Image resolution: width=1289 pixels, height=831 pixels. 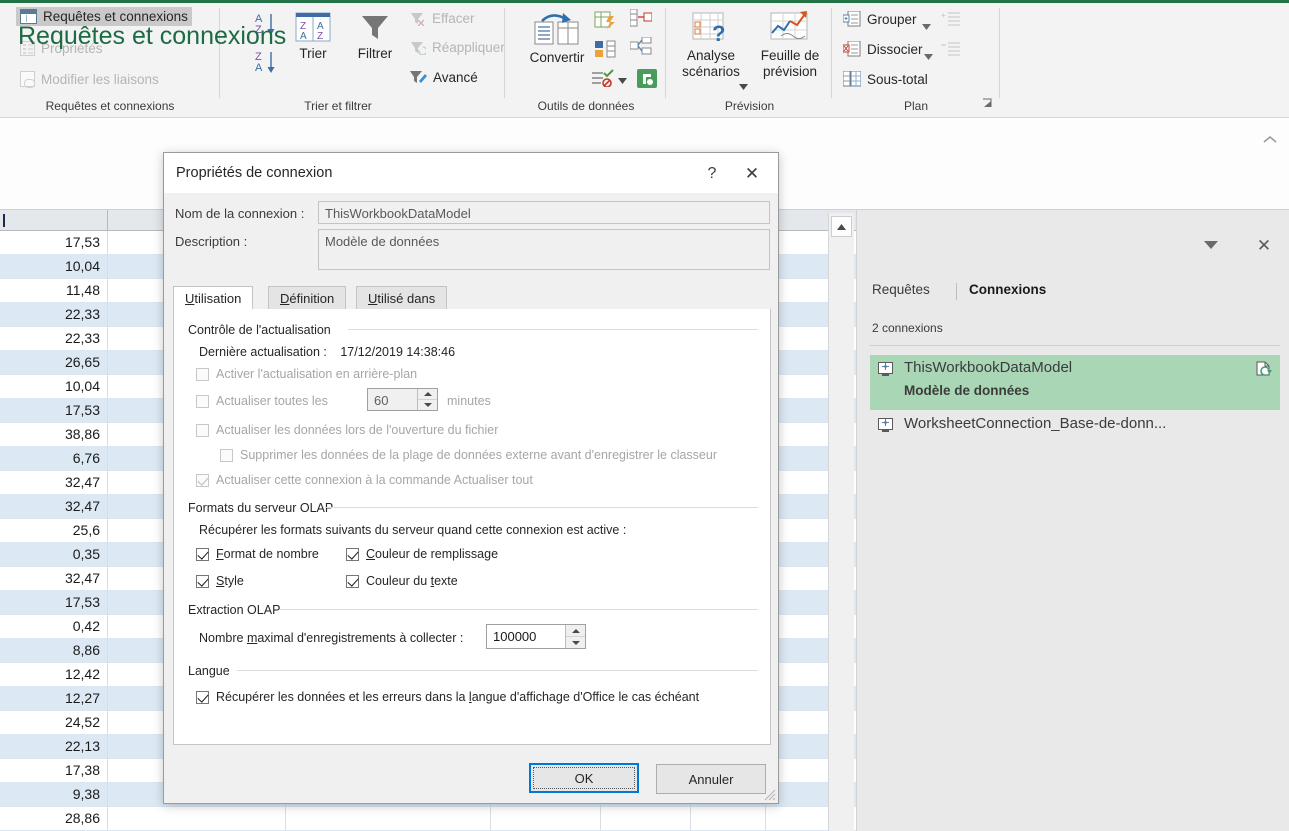 I want to click on grid-cell: 8,86, so click(x=53, y=650).